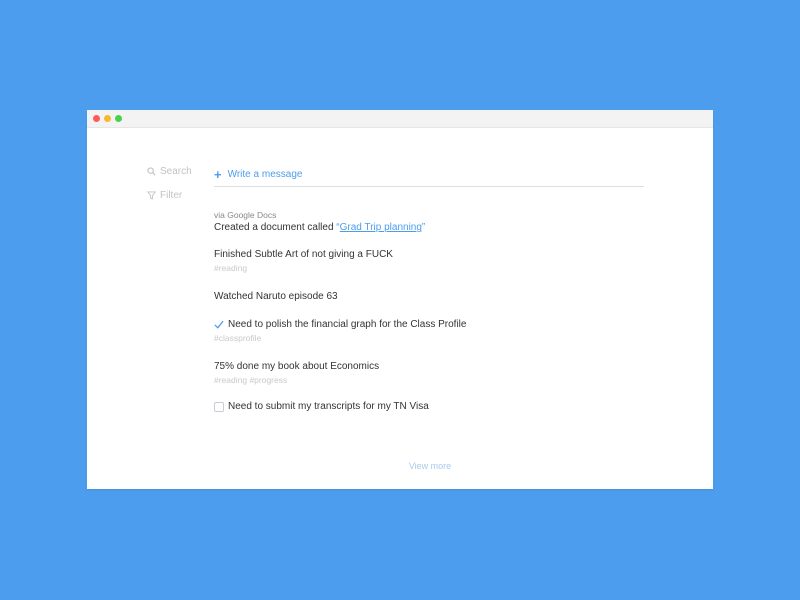 This screenshot has width=800, height=600. What do you see at coordinates (429, 268) in the screenshot?
I see `item-tags: #reading` at bounding box center [429, 268].